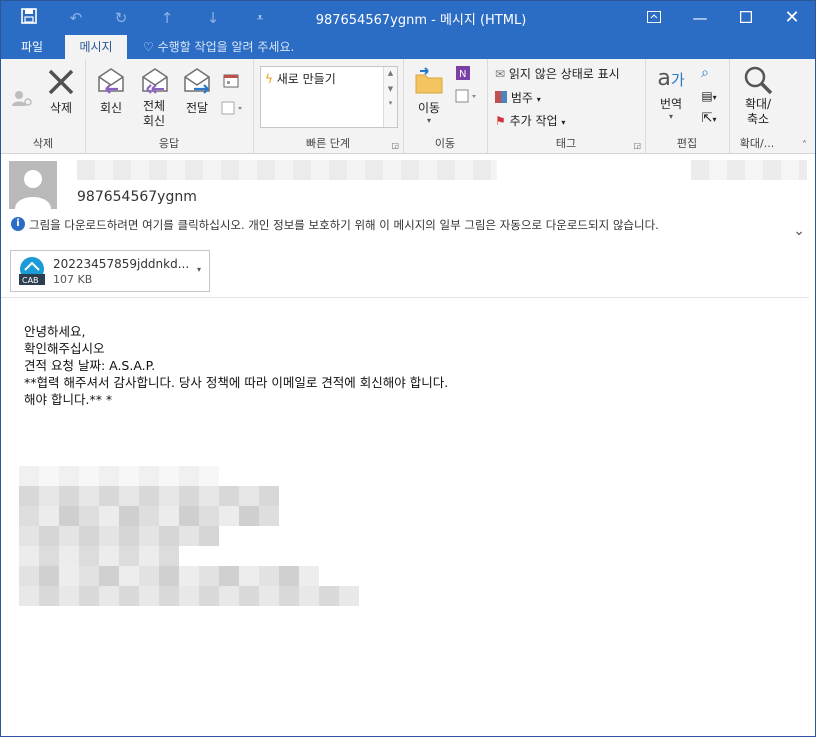 The image size is (816, 737). I want to click on reply-all-icon, so click(155, 81).